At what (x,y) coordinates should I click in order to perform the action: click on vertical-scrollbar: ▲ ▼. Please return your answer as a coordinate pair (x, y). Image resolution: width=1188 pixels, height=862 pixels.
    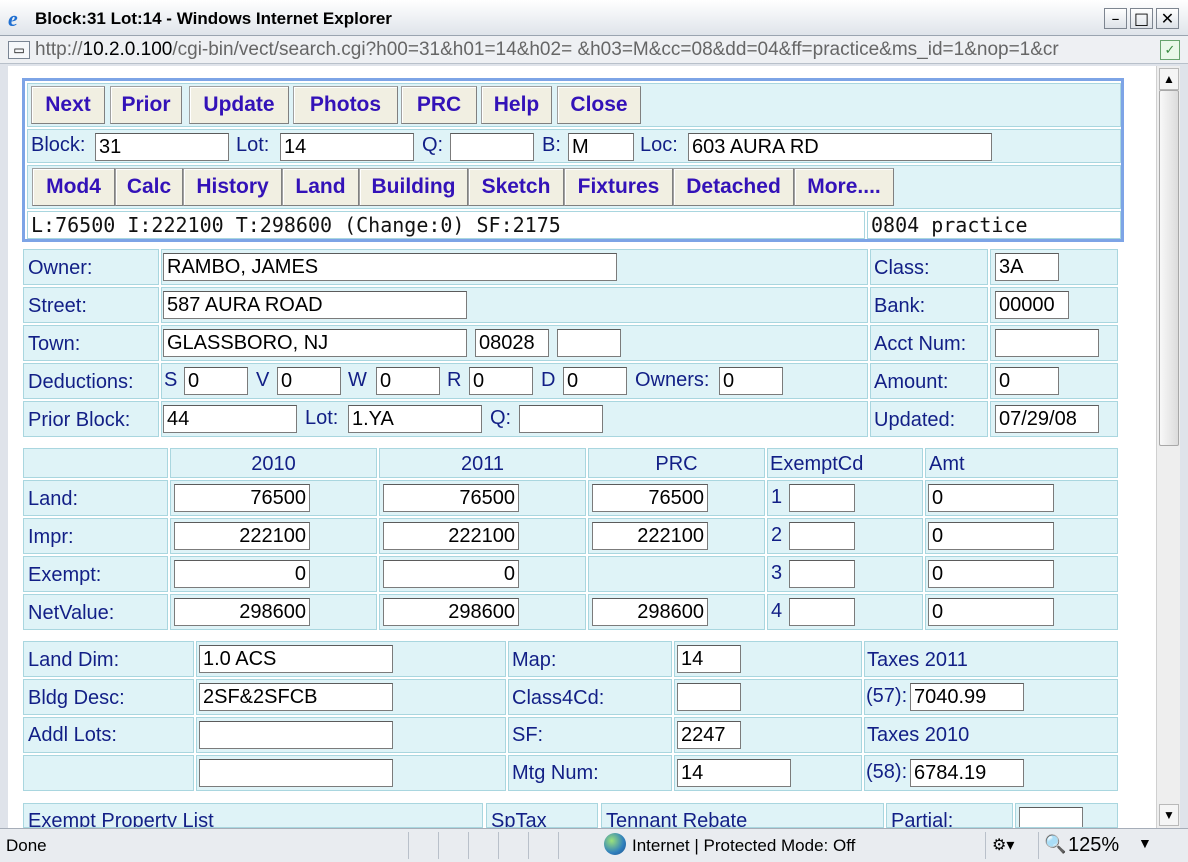
    Looking at the image, I should click on (1168, 447).